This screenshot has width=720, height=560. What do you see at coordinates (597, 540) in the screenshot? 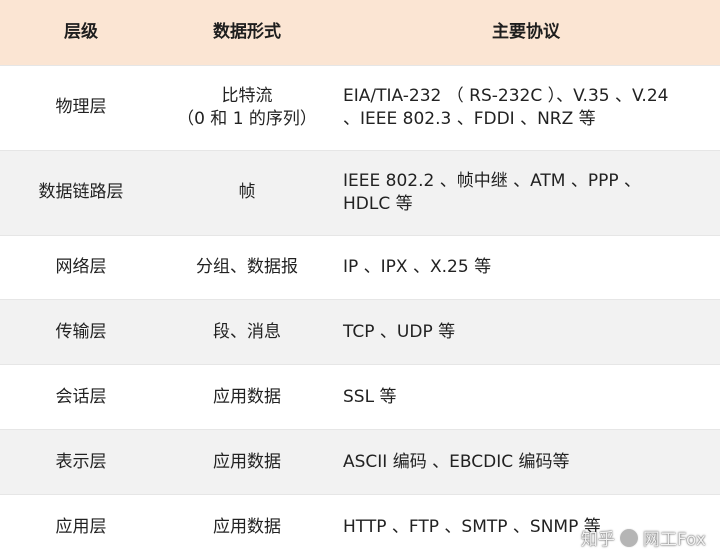
I see `watermark-site: 知乎` at bounding box center [597, 540].